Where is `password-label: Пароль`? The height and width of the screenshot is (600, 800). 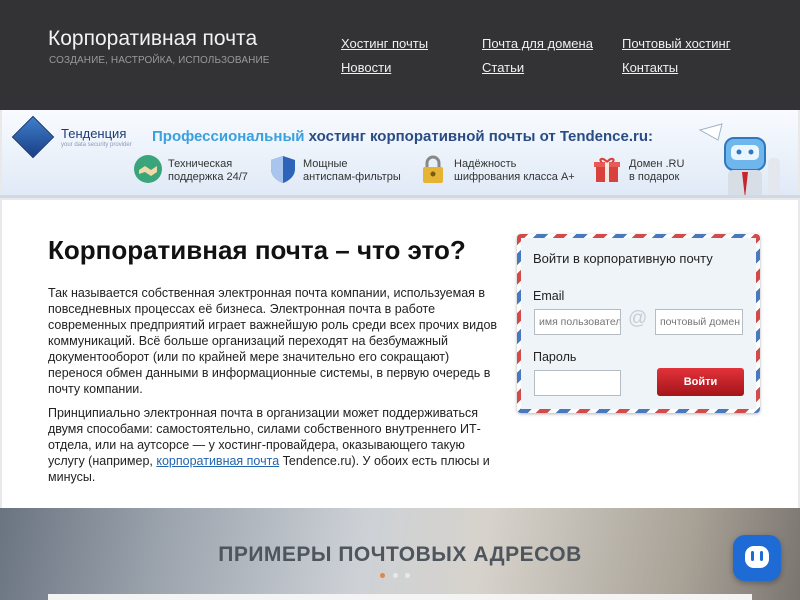
password-label: Пароль is located at coordinates (555, 357).